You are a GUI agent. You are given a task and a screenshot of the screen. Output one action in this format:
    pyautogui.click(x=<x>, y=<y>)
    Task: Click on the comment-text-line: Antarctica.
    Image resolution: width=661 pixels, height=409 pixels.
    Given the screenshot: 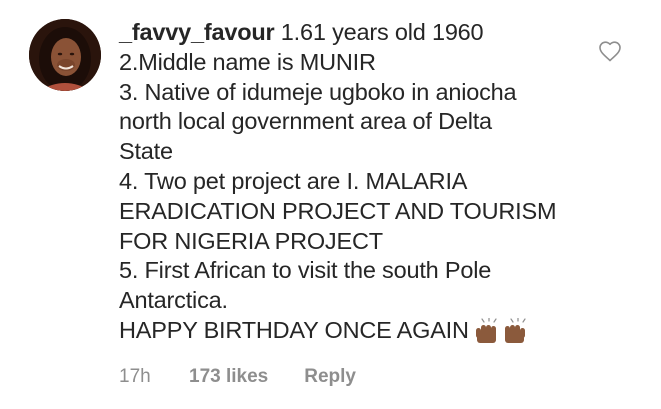 What is the action you would take?
    pyautogui.click(x=173, y=300)
    